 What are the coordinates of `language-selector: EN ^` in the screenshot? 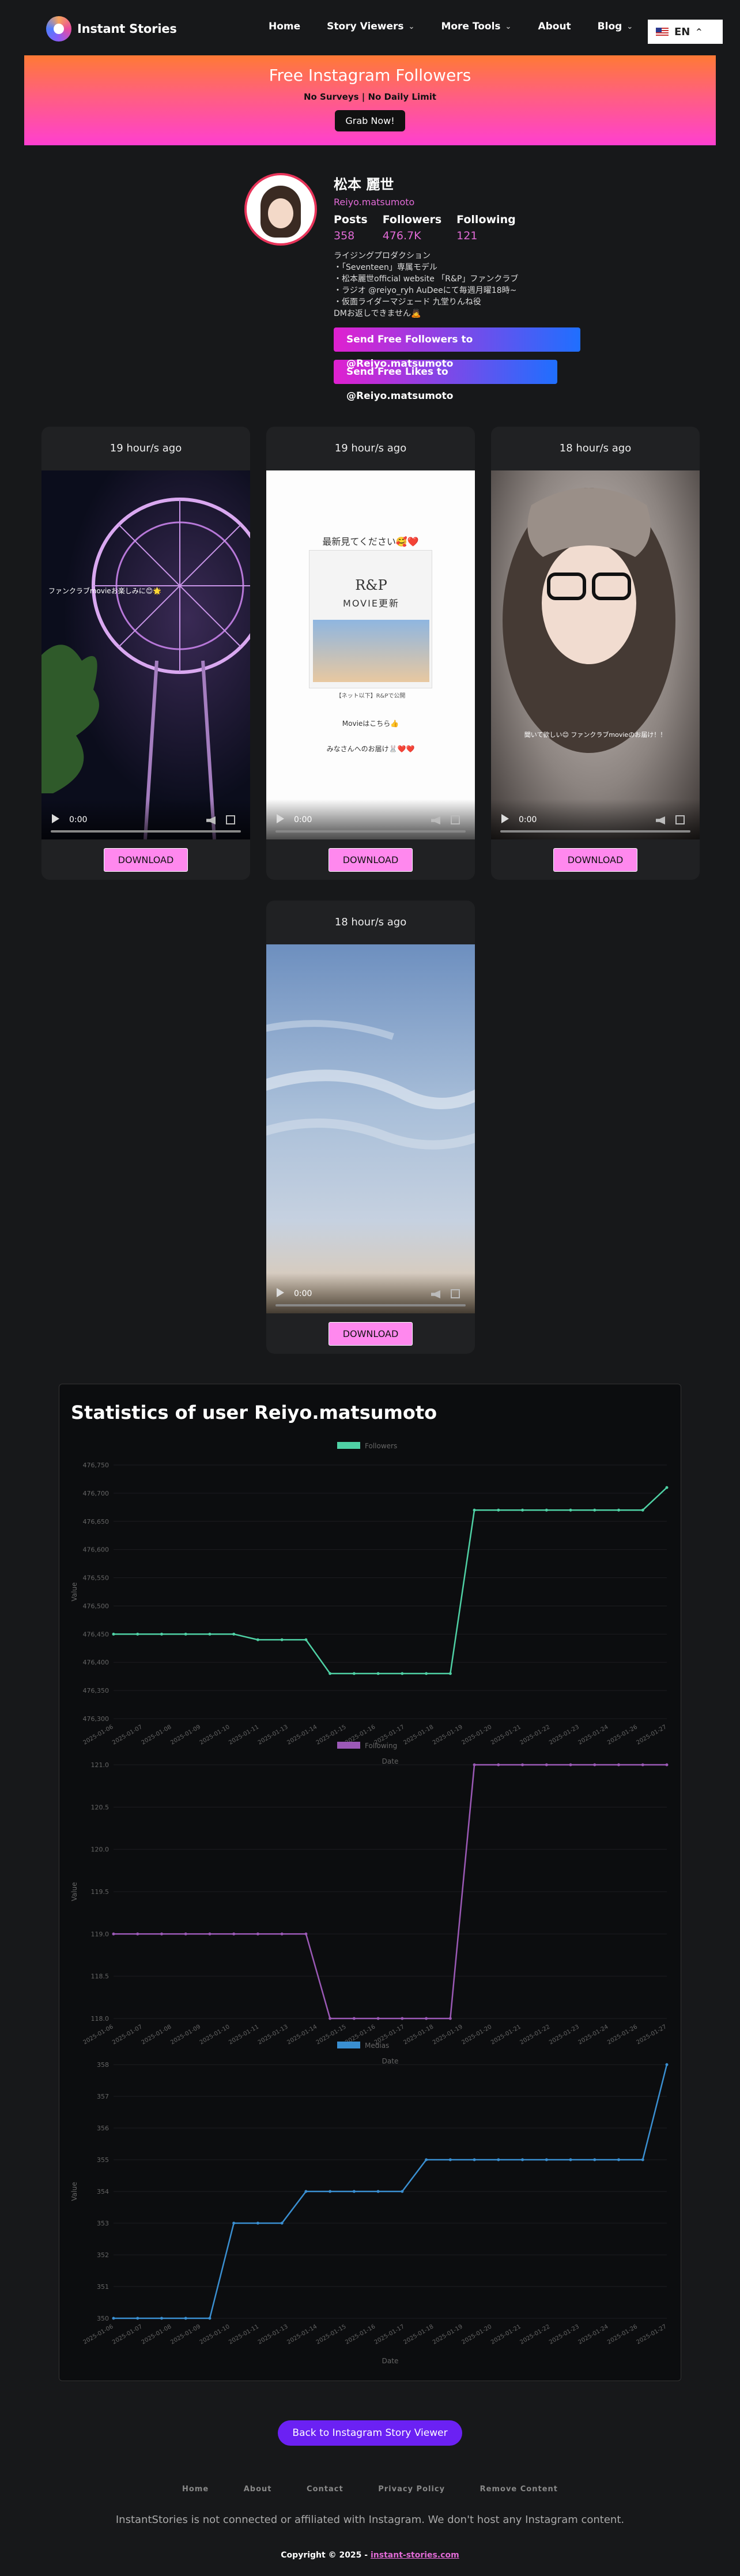 It's located at (685, 32).